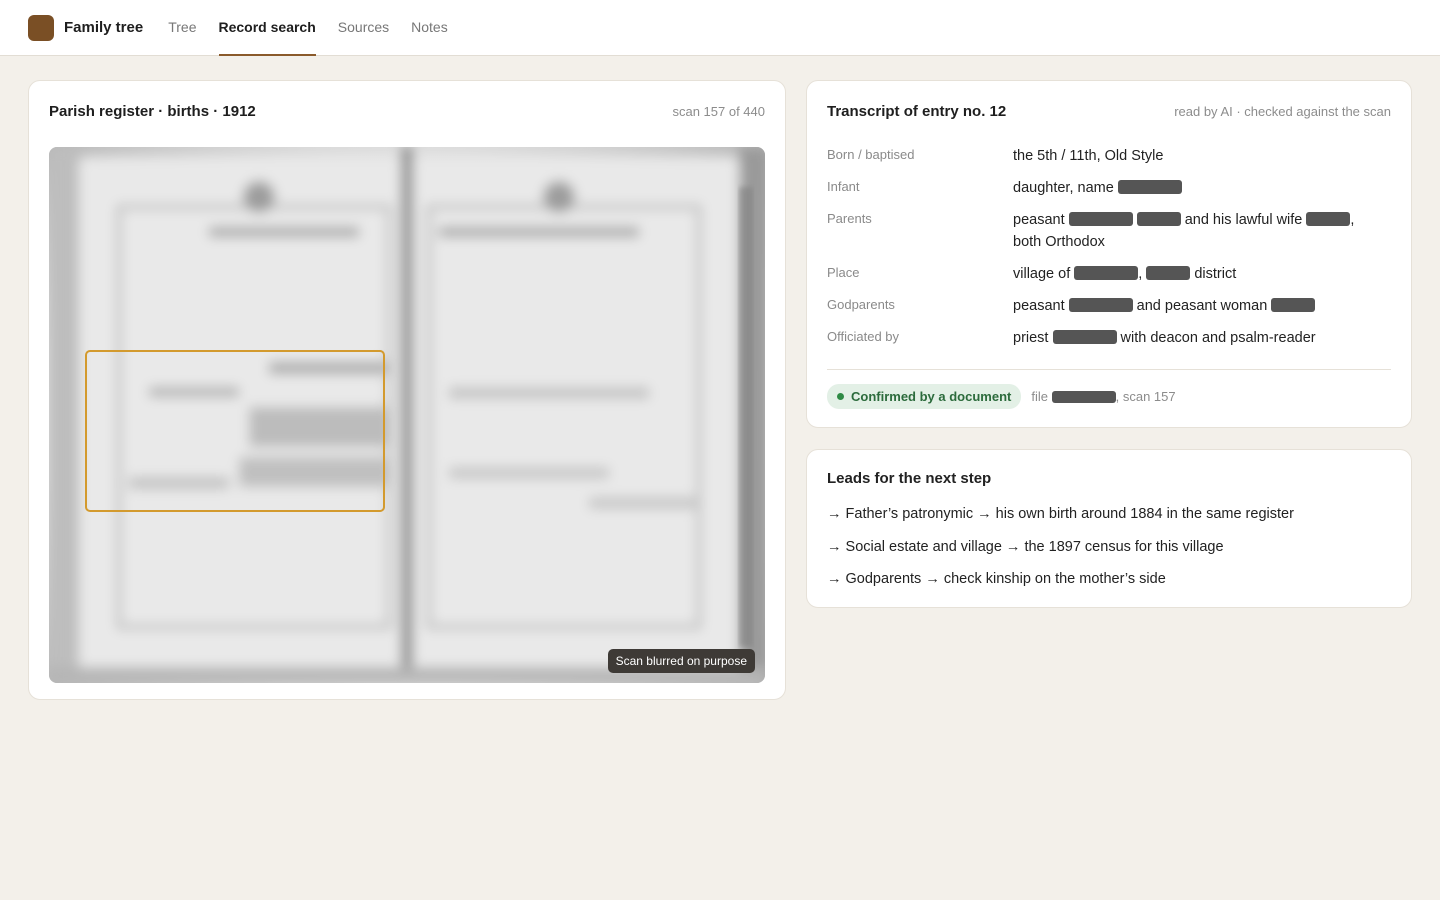  I want to click on field-text: village of, so click(1042, 274).